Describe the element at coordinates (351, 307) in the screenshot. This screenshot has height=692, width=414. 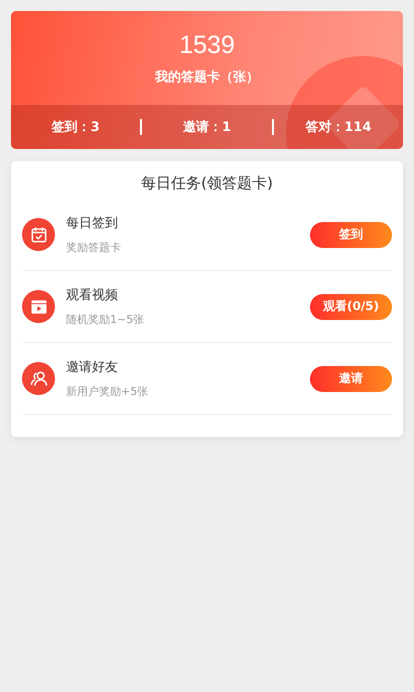
I see `task-action-button: 观看(0/5)` at that location.